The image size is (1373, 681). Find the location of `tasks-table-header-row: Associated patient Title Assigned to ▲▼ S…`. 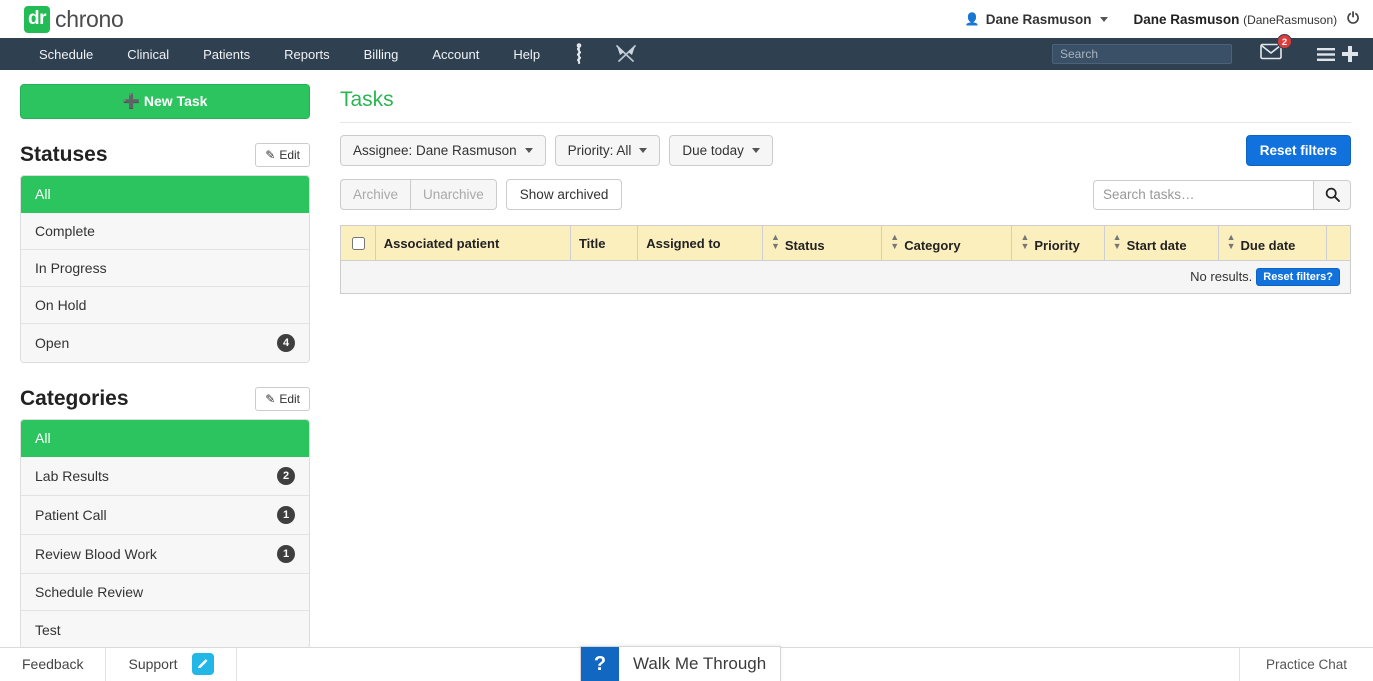

tasks-table-header-row: Associated patient Title Assigned to ▲▼ S… is located at coordinates (846, 243).